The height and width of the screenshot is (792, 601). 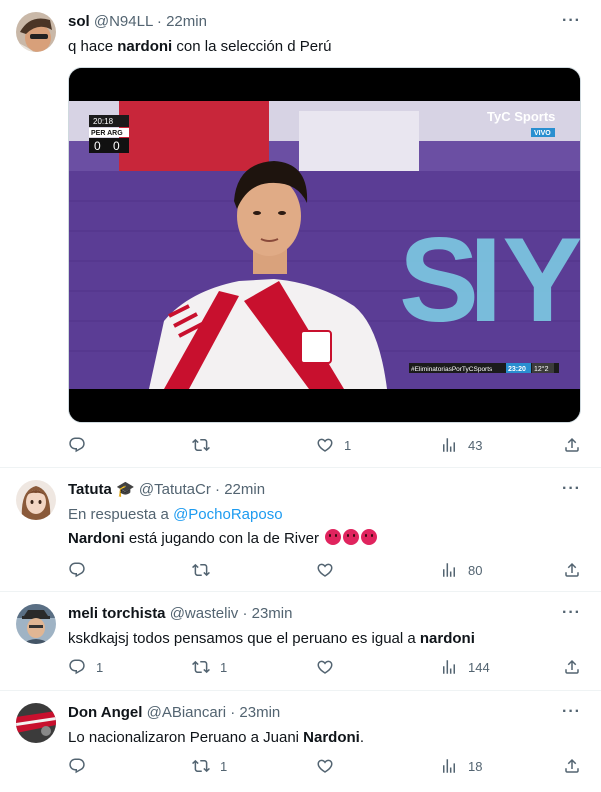 What do you see at coordinates (105, 712) in the screenshot?
I see `display-name: Don Angel` at bounding box center [105, 712].